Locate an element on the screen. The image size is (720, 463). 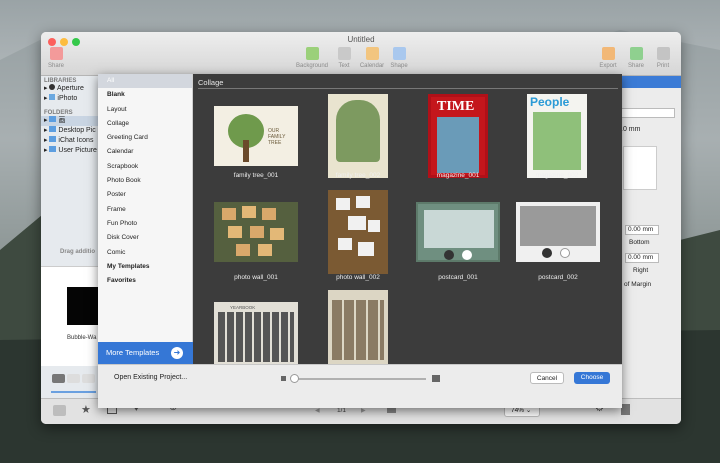
family-tree-text: OUR FAMILY TREE is located at coordinates (277, 137).